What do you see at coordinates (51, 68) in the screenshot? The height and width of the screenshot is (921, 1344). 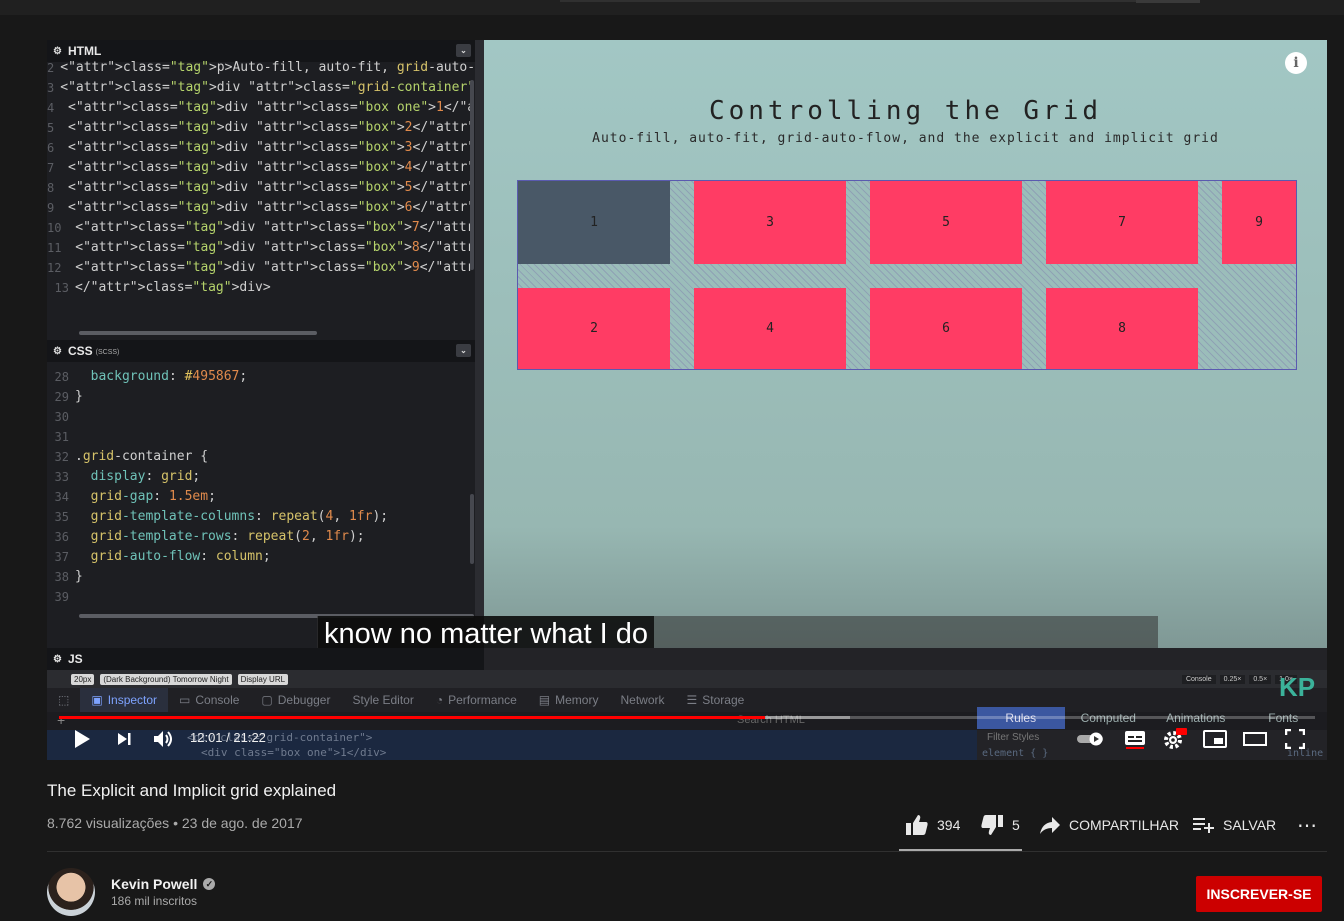 I see `line-number: 2` at bounding box center [51, 68].